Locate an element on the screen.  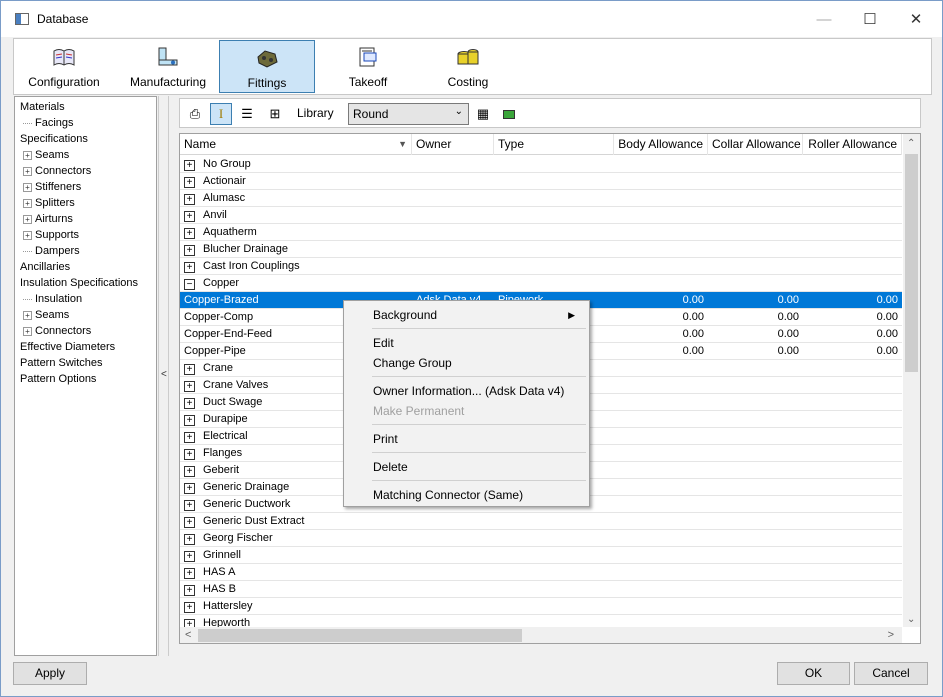
menu-item-background: Background ▶ is located at coordinates (478, 315).